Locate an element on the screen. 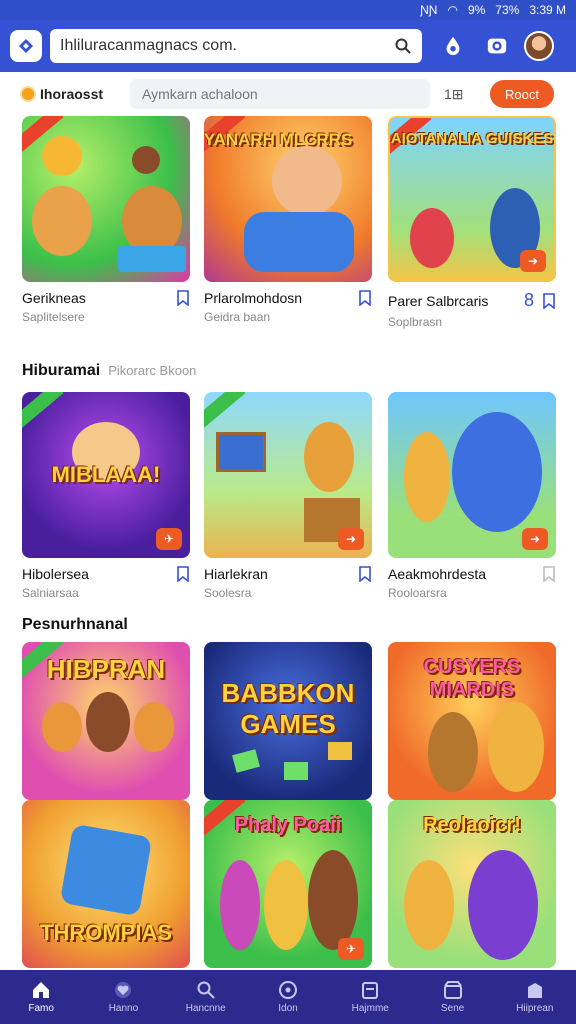 Image resolution: width=576 pixels, height=1024 pixels. game-thumbnail: BABBKON GAMES is located at coordinates (288, 721).